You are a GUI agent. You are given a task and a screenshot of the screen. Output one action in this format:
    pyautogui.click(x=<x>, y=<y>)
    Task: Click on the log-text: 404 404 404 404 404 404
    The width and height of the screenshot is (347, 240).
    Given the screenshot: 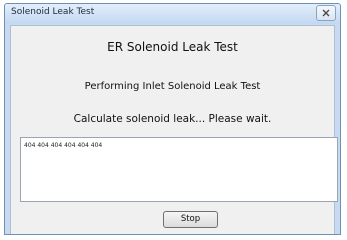 What is the action you would take?
    pyautogui.click(x=63, y=145)
    